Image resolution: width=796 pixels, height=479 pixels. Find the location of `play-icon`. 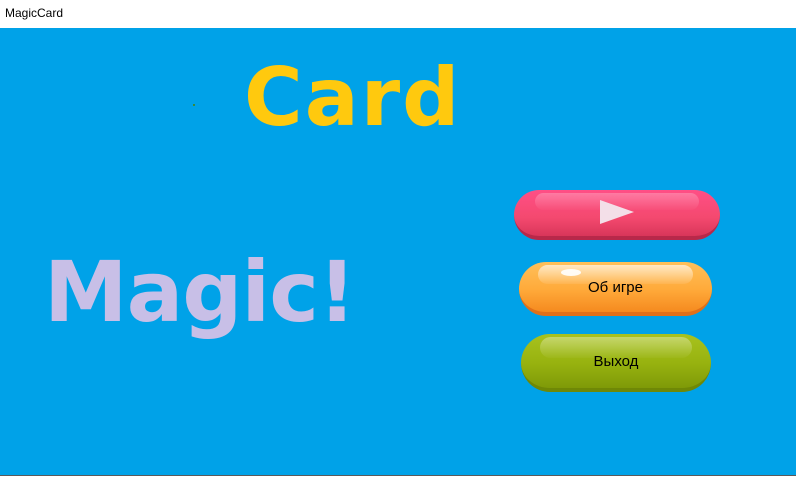

play-icon is located at coordinates (617, 212).